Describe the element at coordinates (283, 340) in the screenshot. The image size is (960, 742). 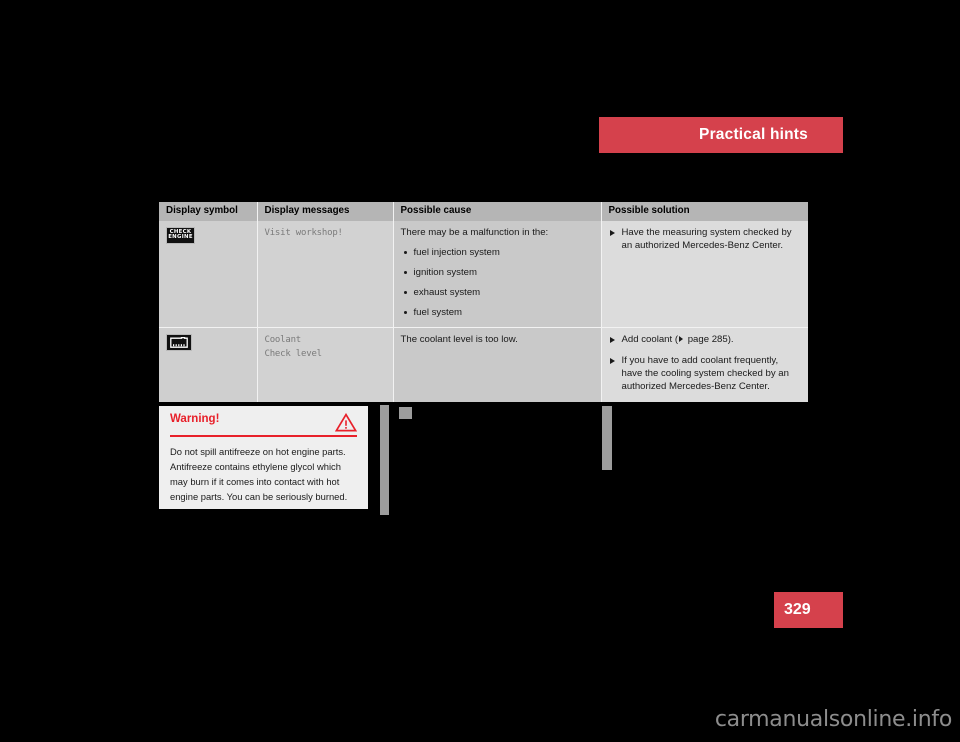
I see `message-line-1: Coolant` at that location.